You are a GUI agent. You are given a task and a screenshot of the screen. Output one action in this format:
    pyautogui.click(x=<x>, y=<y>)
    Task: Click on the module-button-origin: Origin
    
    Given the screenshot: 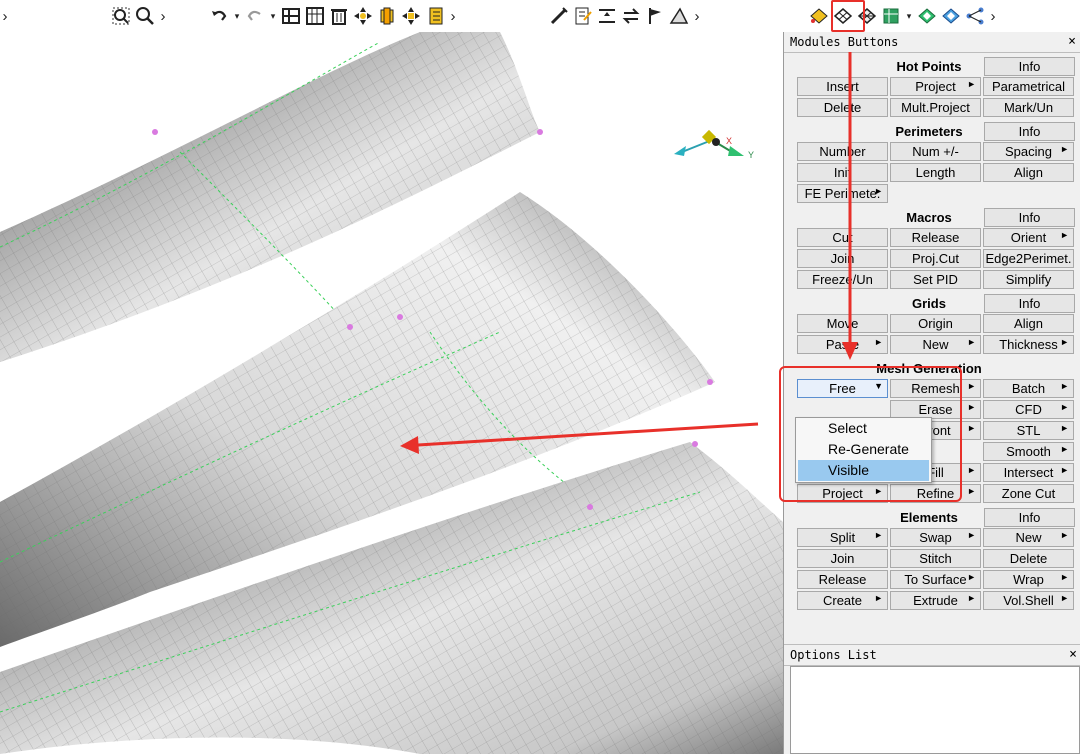 What is the action you would take?
    pyautogui.click(x=935, y=323)
    